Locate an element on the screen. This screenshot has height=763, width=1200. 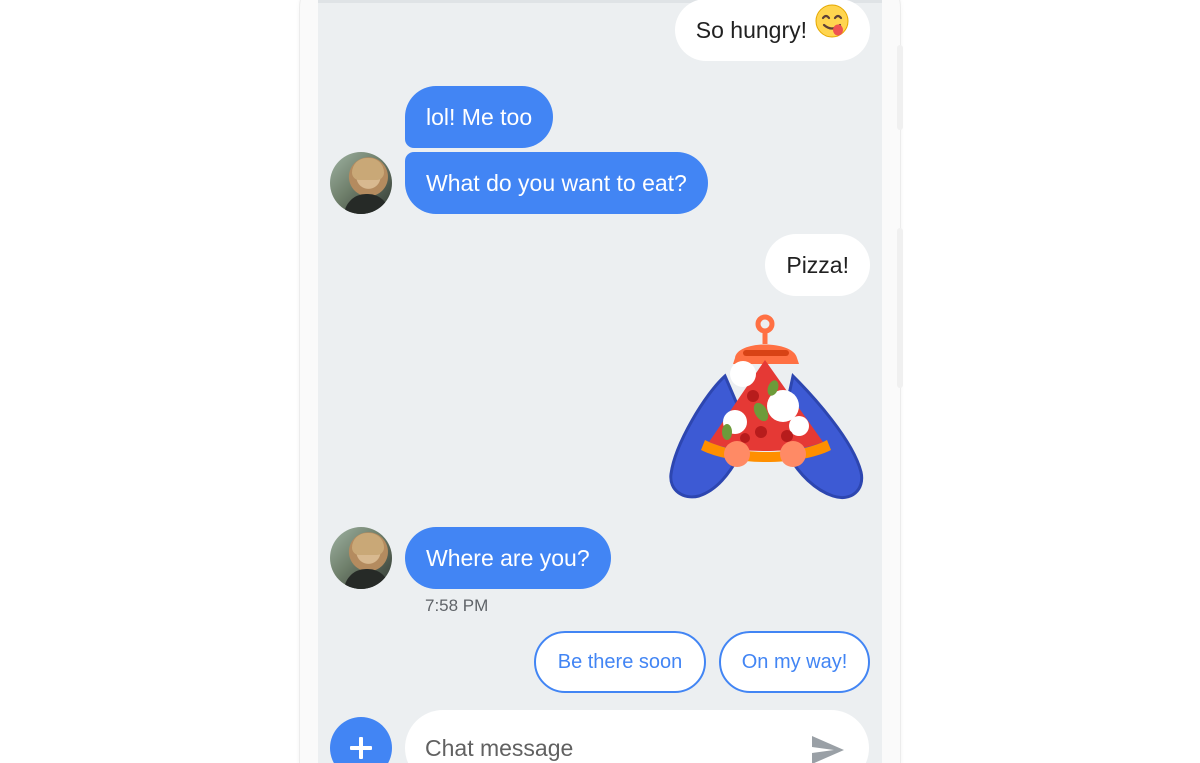
incoming-message: Where are you? is located at coordinates (508, 558).